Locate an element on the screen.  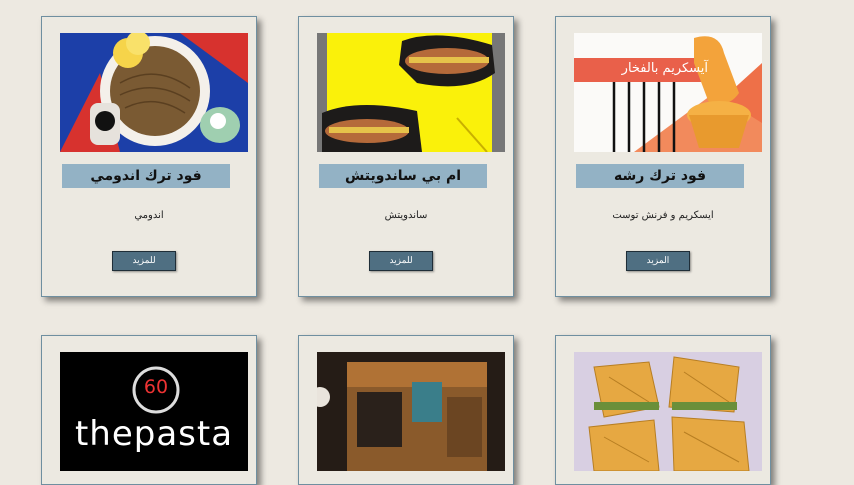
food-truck-card-the-pasta: 60 thepasta is located at coordinates (149, 410).